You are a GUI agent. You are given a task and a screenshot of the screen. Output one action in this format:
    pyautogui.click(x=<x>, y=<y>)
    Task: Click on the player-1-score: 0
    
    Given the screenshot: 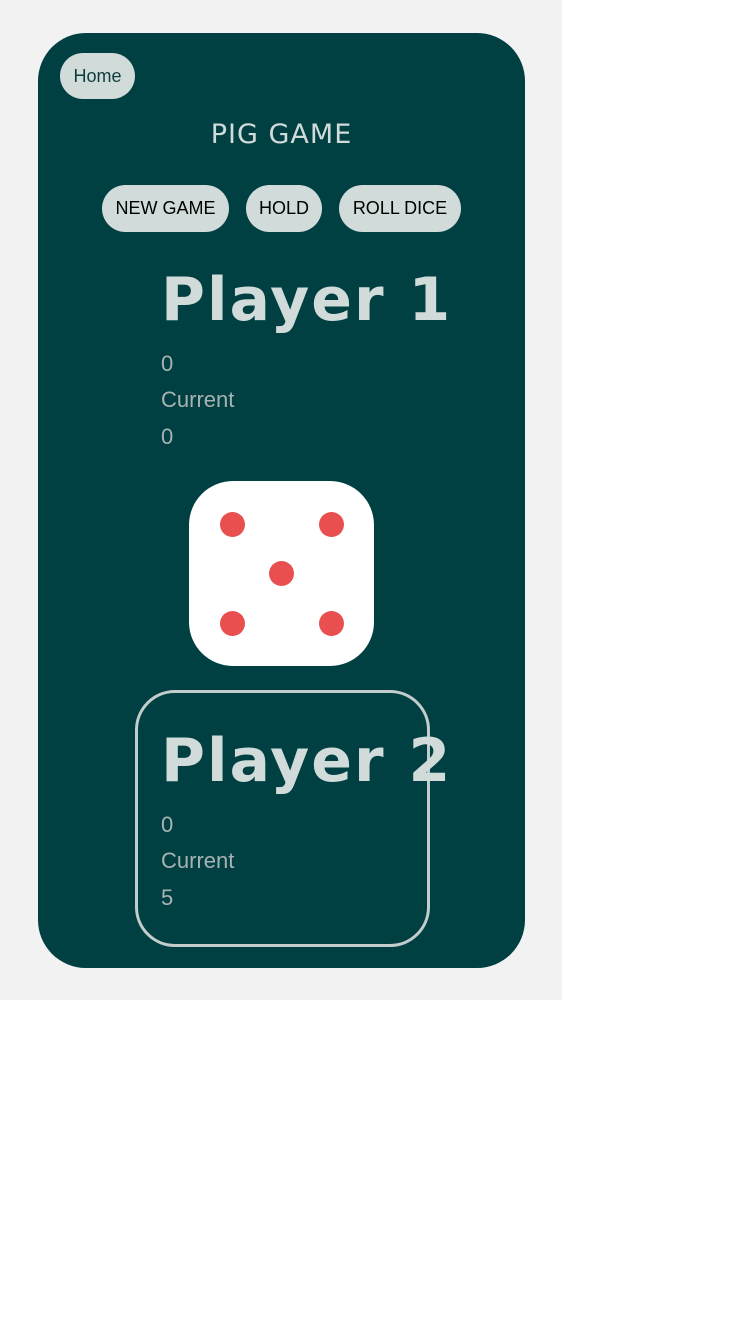 What is the action you would take?
    pyautogui.click(x=167, y=363)
    